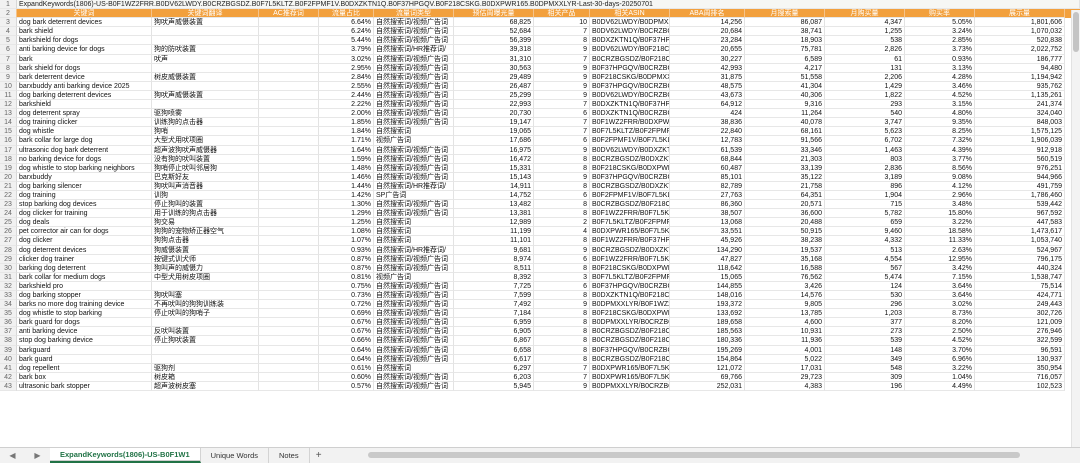 This screenshot has width=1080, height=463. What do you see at coordinates (707, 286) in the screenshot?
I see `table-cell: 144,855` at bounding box center [707, 286].